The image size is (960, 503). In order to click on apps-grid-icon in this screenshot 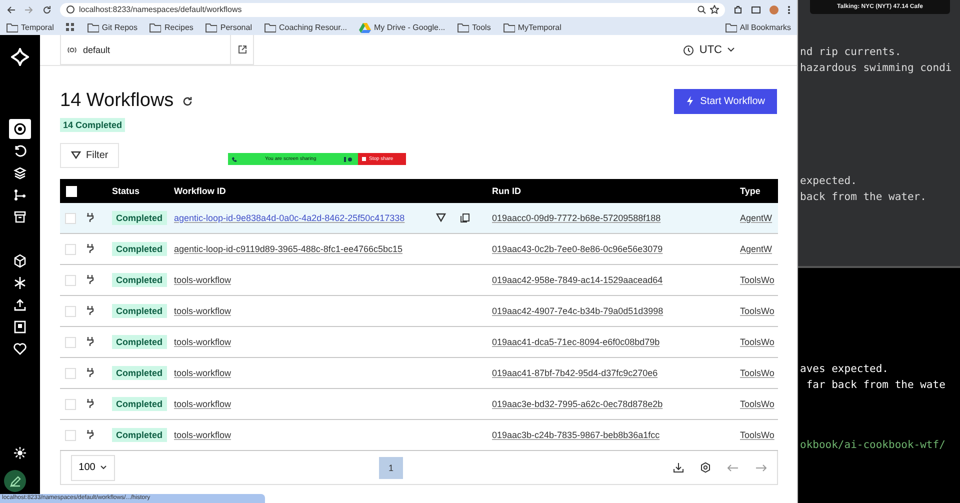, I will do `click(70, 27)`.